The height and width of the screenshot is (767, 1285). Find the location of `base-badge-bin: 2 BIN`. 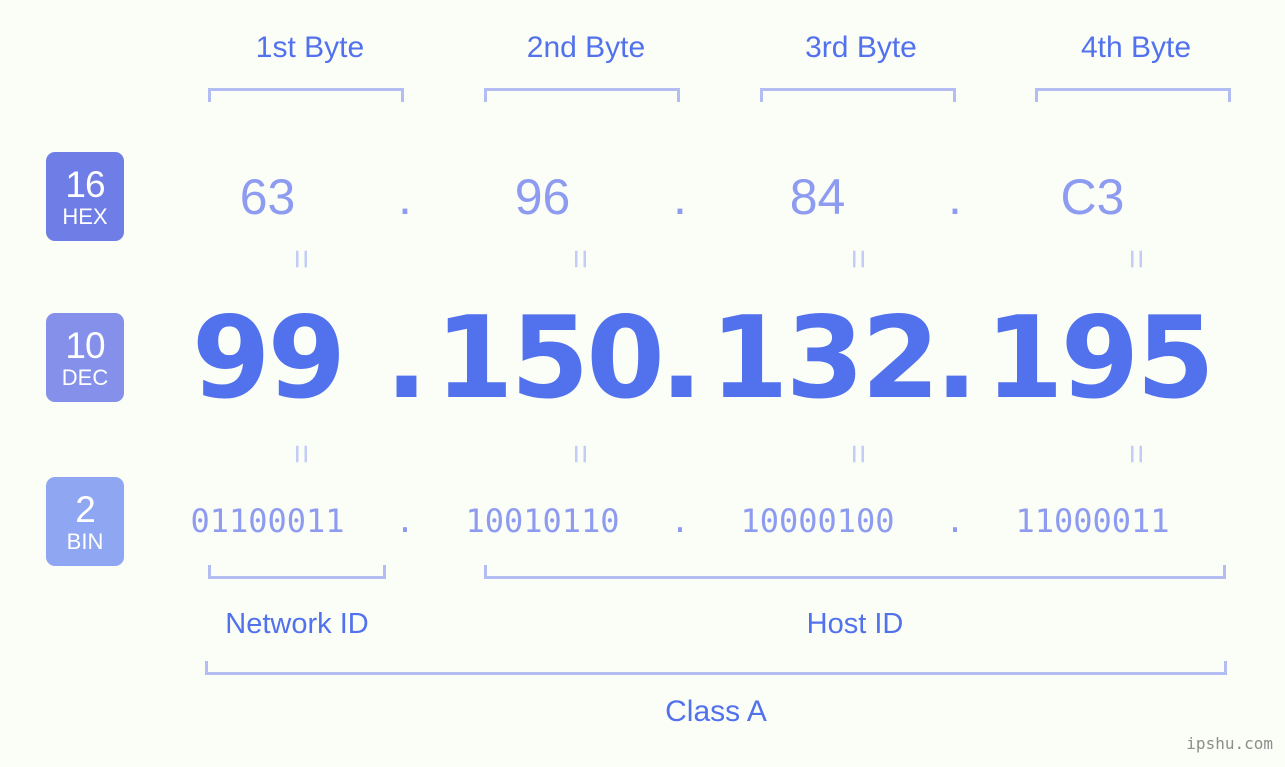

base-badge-bin: 2 BIN is located at coordinates (85, 521).